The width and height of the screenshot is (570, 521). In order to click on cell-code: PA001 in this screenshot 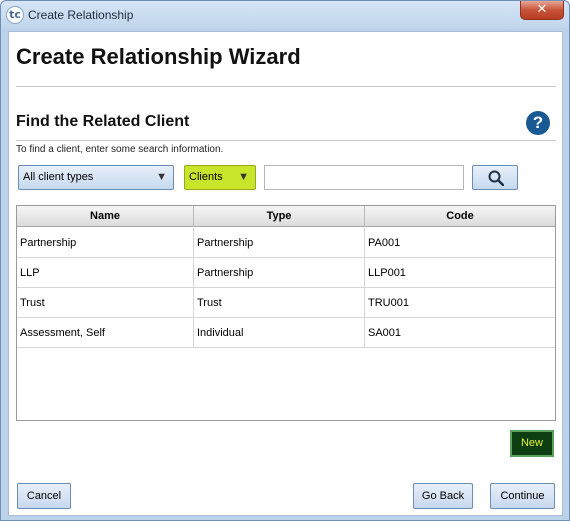, I will do `click(384, 243)`.